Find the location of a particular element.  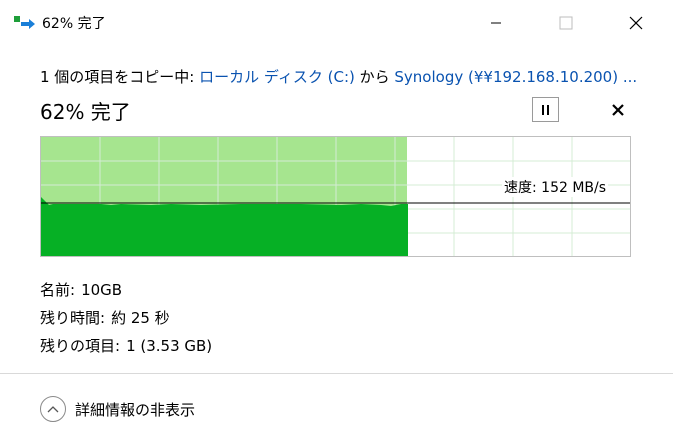

items-remaining-label: 残りの項目: is located at coordinates (80, 346).